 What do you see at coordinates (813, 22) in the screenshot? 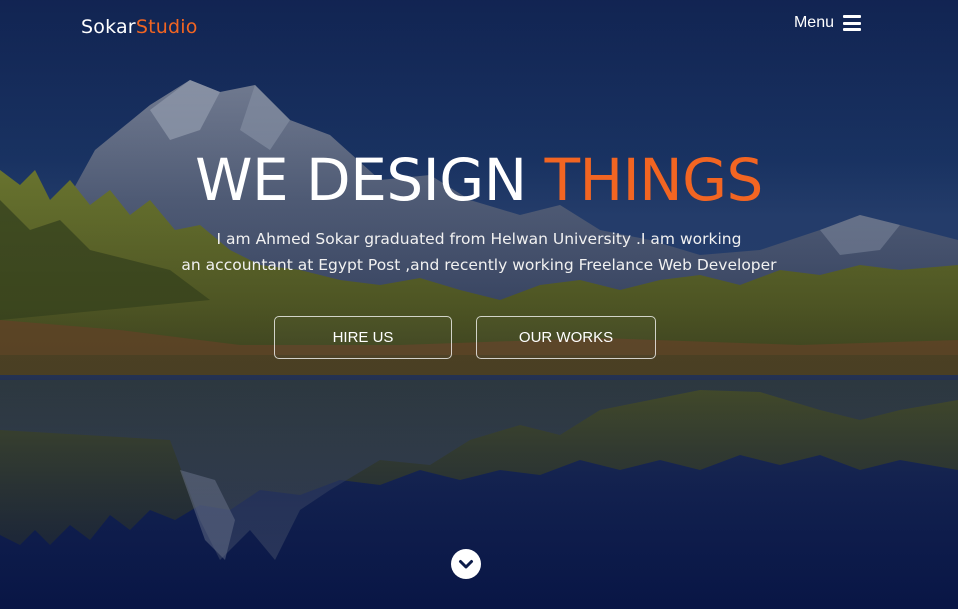
I see `menu-label: Menu` at bounding box center [813, 22].